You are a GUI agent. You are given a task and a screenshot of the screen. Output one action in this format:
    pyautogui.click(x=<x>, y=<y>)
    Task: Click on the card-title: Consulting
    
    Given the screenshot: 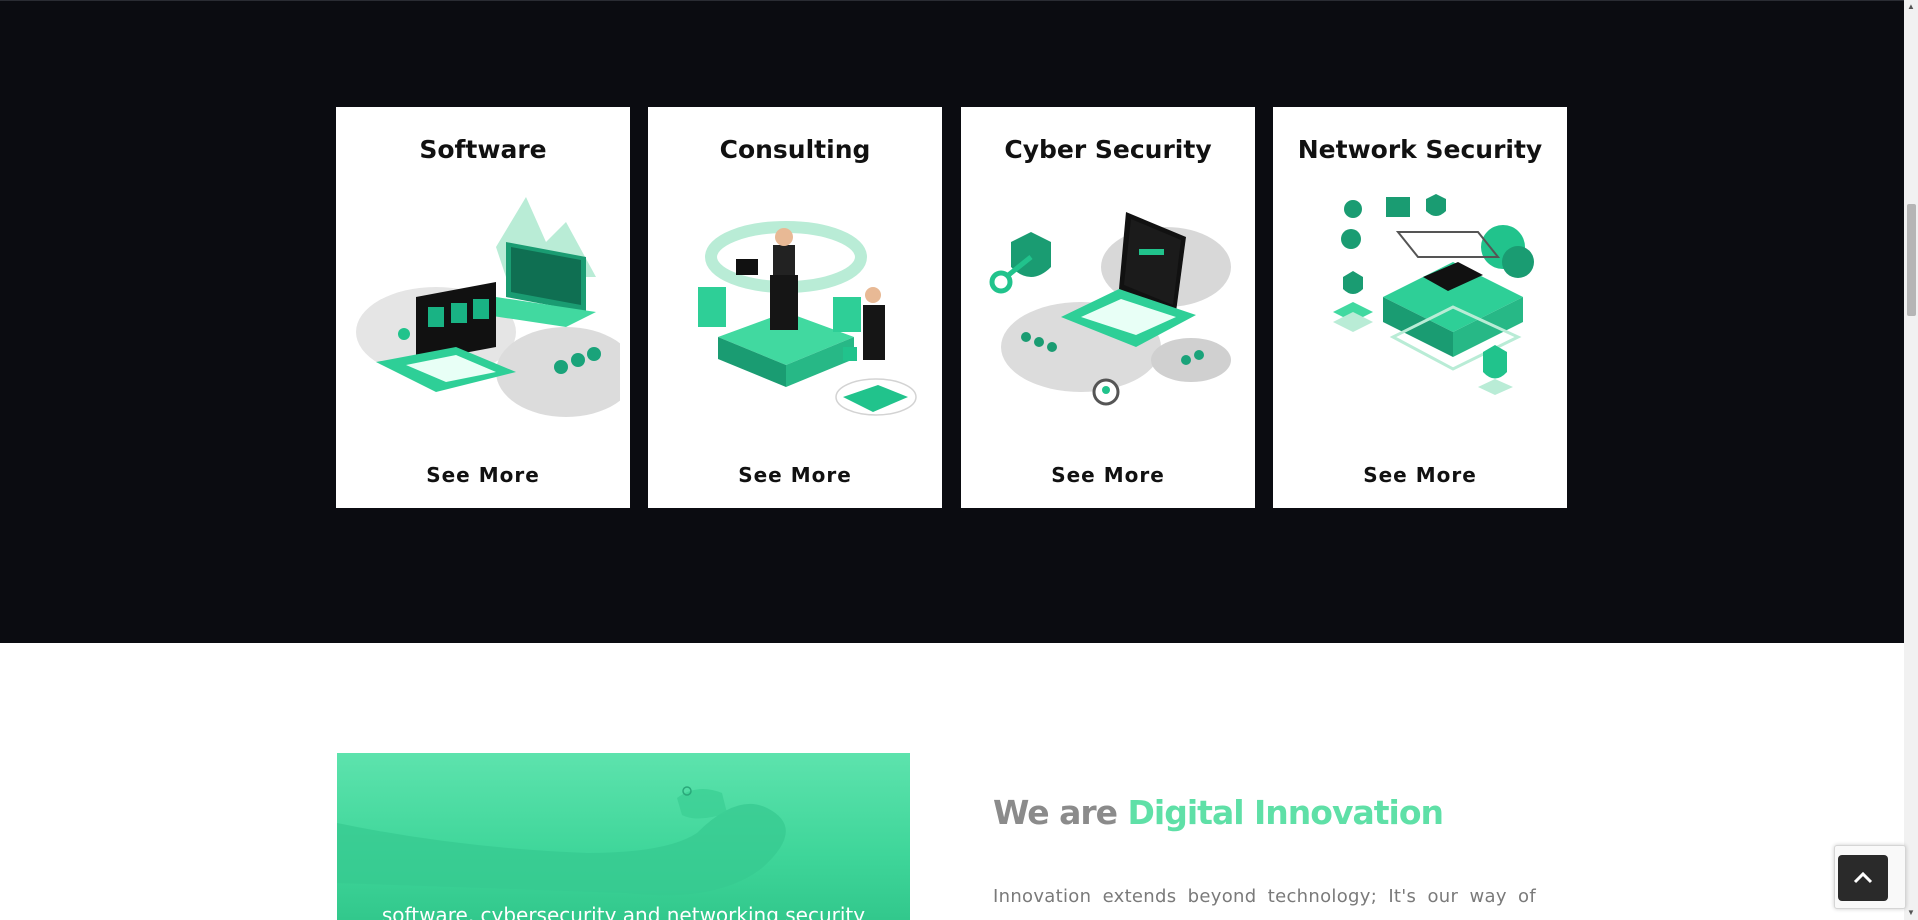 What is the action you would take?
    pyautogui.click(x=795, y=149)
    